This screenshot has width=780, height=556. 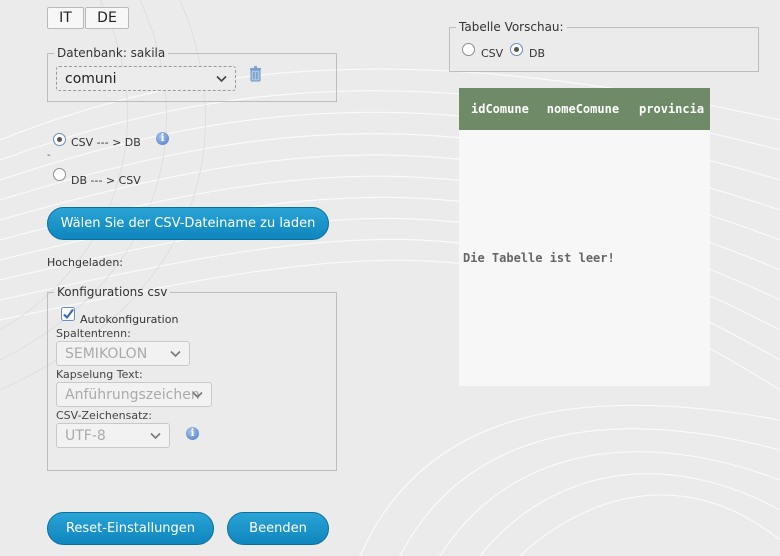 I want to click on csv-to-db-label: CSV --- > DB, so click(x=106, y=142).